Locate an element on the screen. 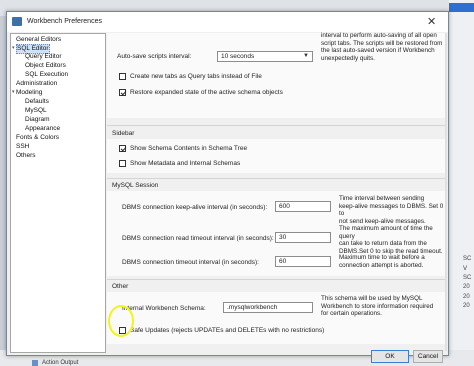 Image resolution: width=474 pixels, height=366 pixels. mysql-session-section-header: MySQL Session is located at coordinates (135, 185).